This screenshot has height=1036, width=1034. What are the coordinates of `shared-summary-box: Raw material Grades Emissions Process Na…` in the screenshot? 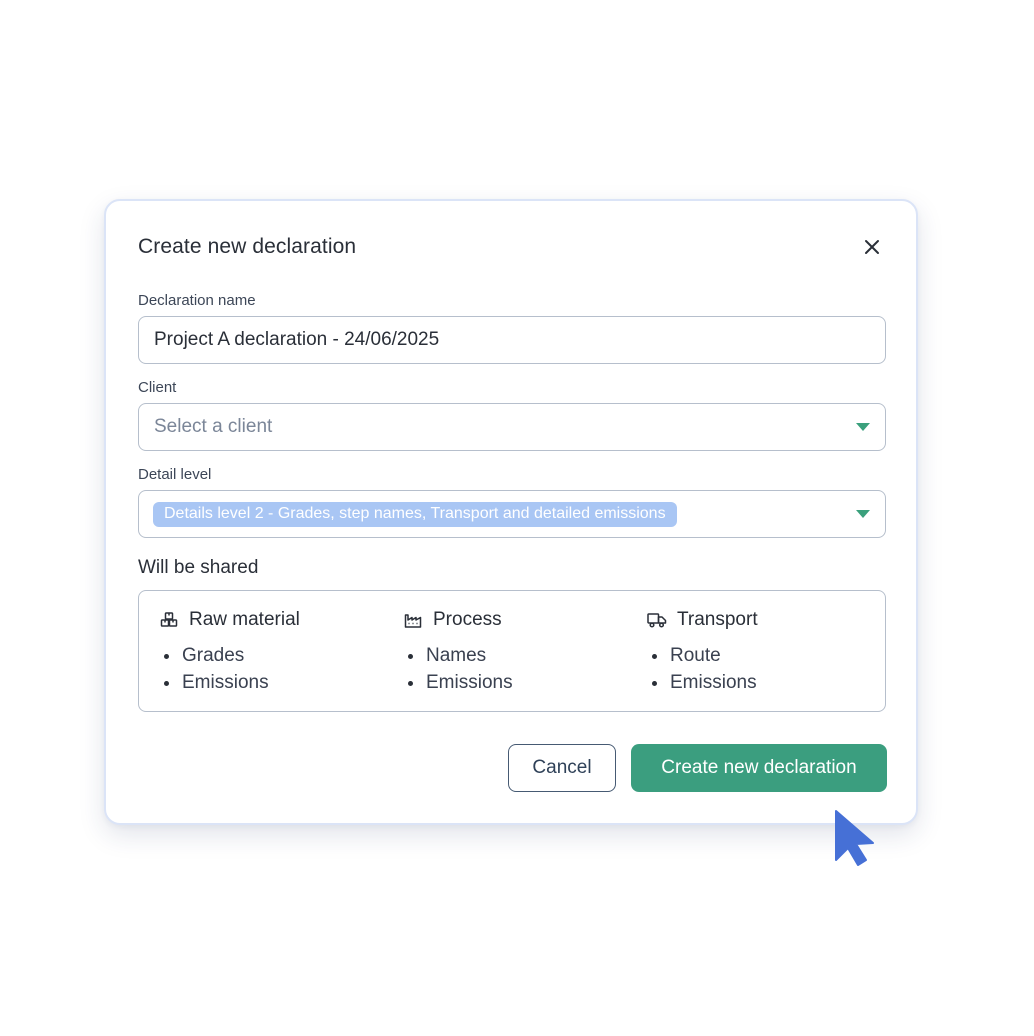 It's located at (512, 651).